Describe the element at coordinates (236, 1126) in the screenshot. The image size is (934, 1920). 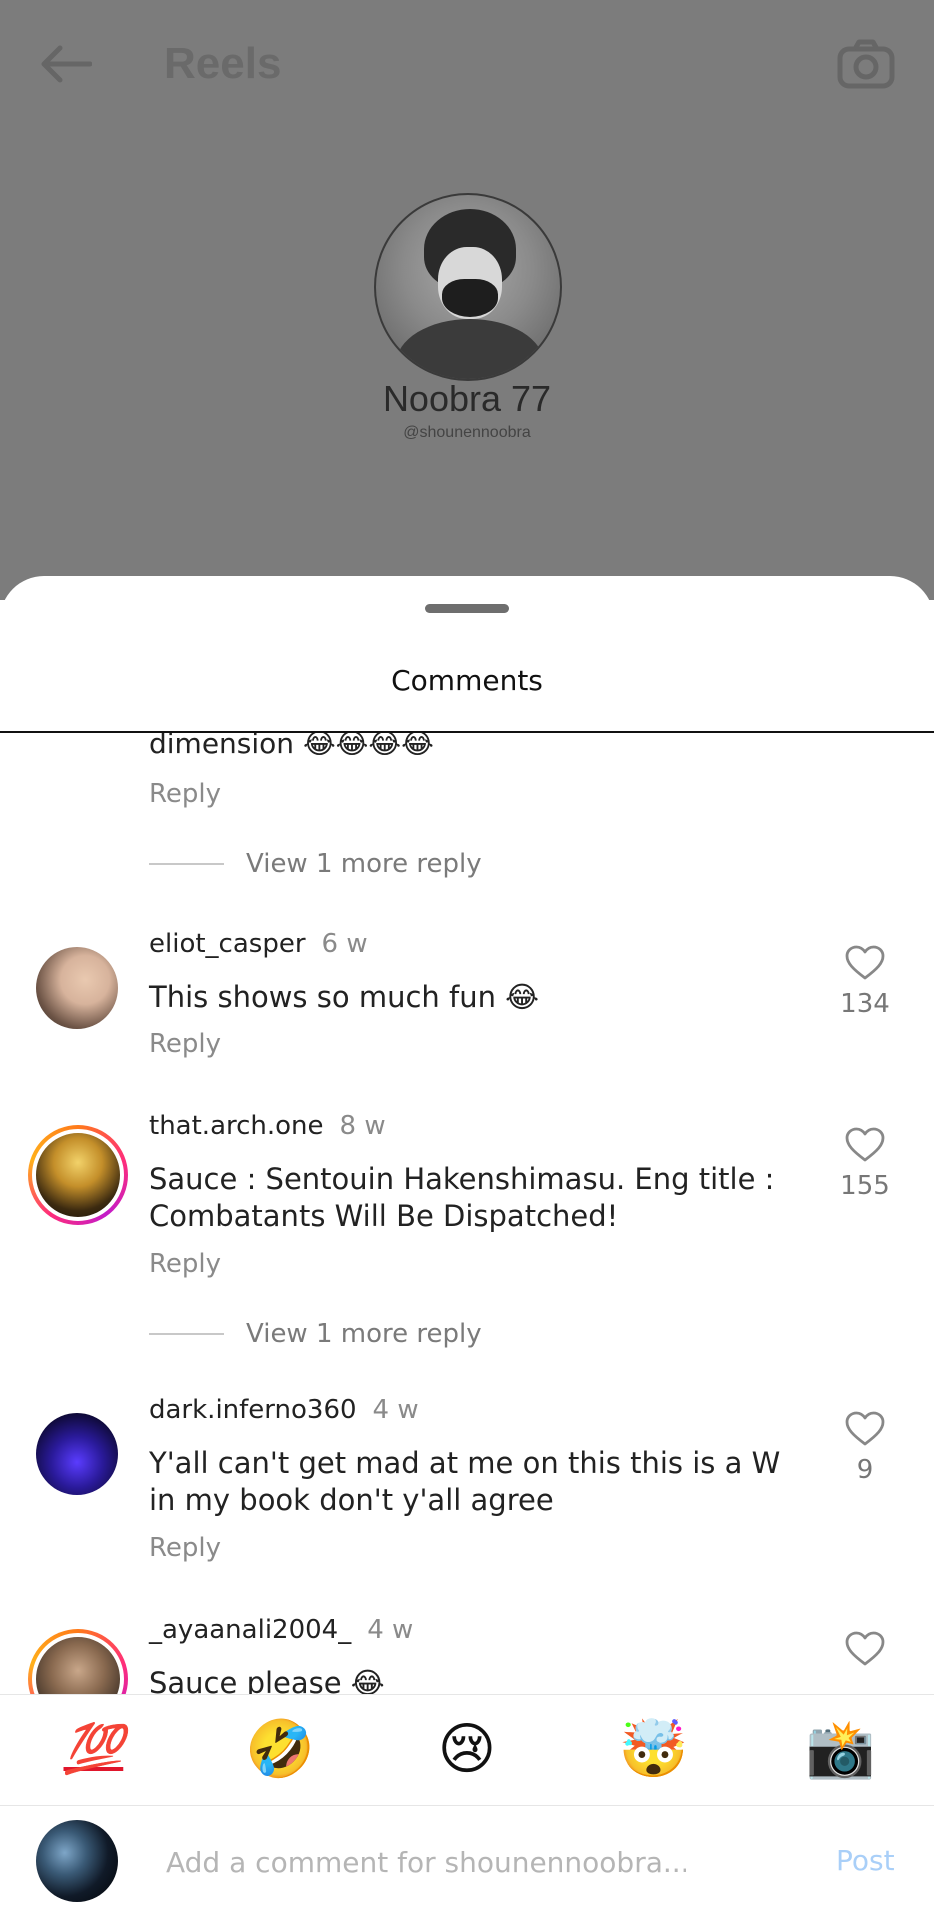
I see `comment-username: that.arch.one` at that location.